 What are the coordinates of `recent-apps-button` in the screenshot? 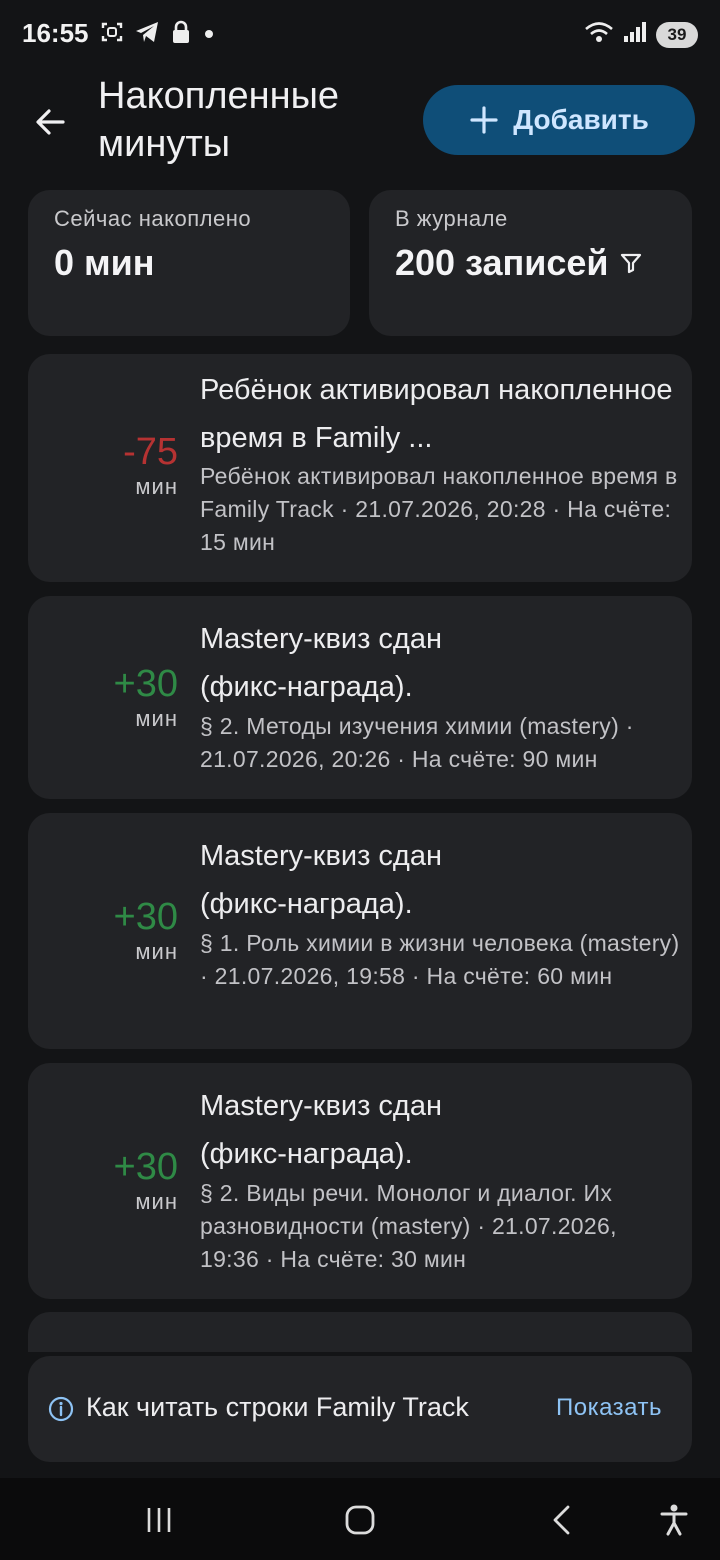 It's located at (159, 1520).